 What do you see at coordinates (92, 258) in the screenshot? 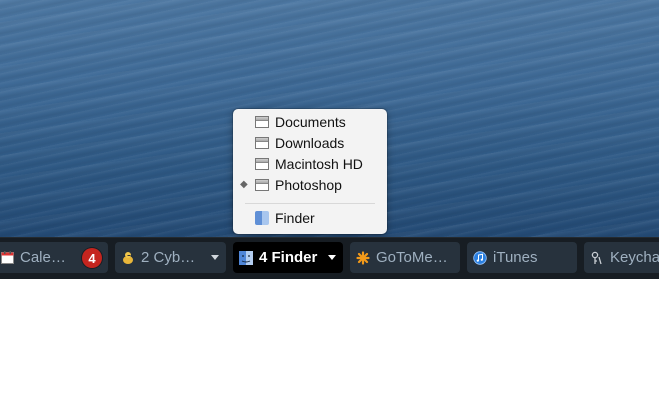
I see `notification-badge: 4` at bounding box center [92, 258].